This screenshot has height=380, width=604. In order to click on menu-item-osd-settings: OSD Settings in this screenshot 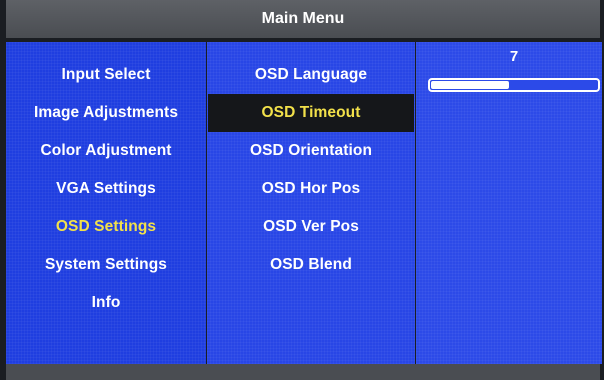, I will do `click(106, 227)`.